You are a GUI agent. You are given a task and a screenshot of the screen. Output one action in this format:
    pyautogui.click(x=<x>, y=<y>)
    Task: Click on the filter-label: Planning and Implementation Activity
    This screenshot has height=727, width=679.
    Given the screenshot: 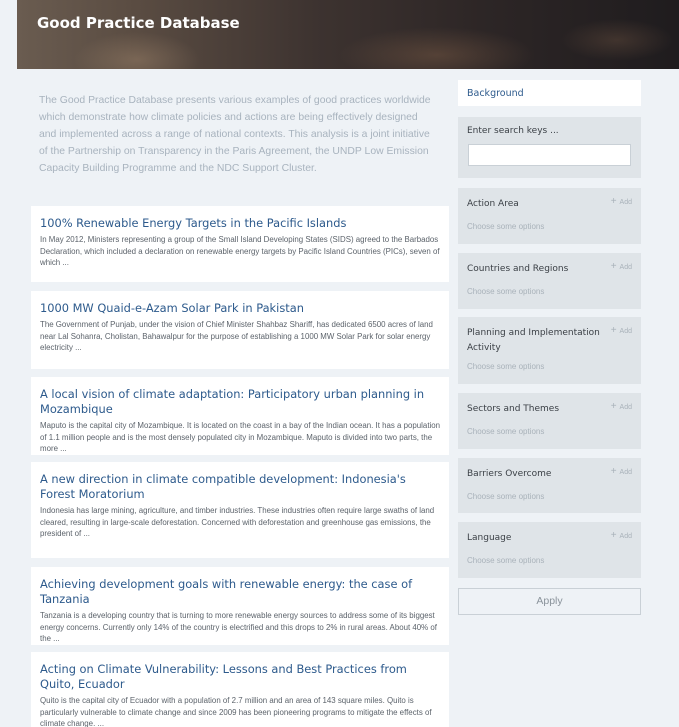 What is the action you would take?
    pyautogui.click(x=533, y=340)
    